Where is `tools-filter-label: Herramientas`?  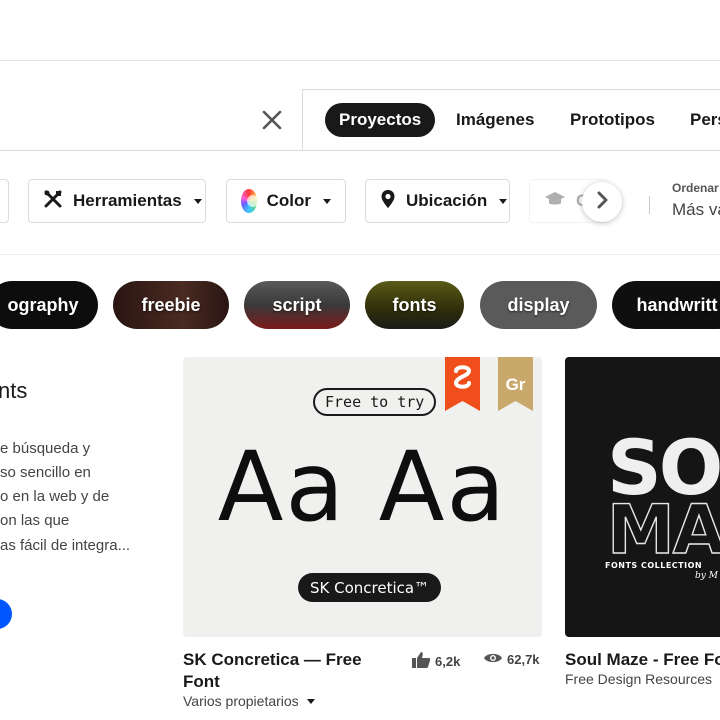
tools-filter-label: Herramientas is located at coordinates (127, 200).